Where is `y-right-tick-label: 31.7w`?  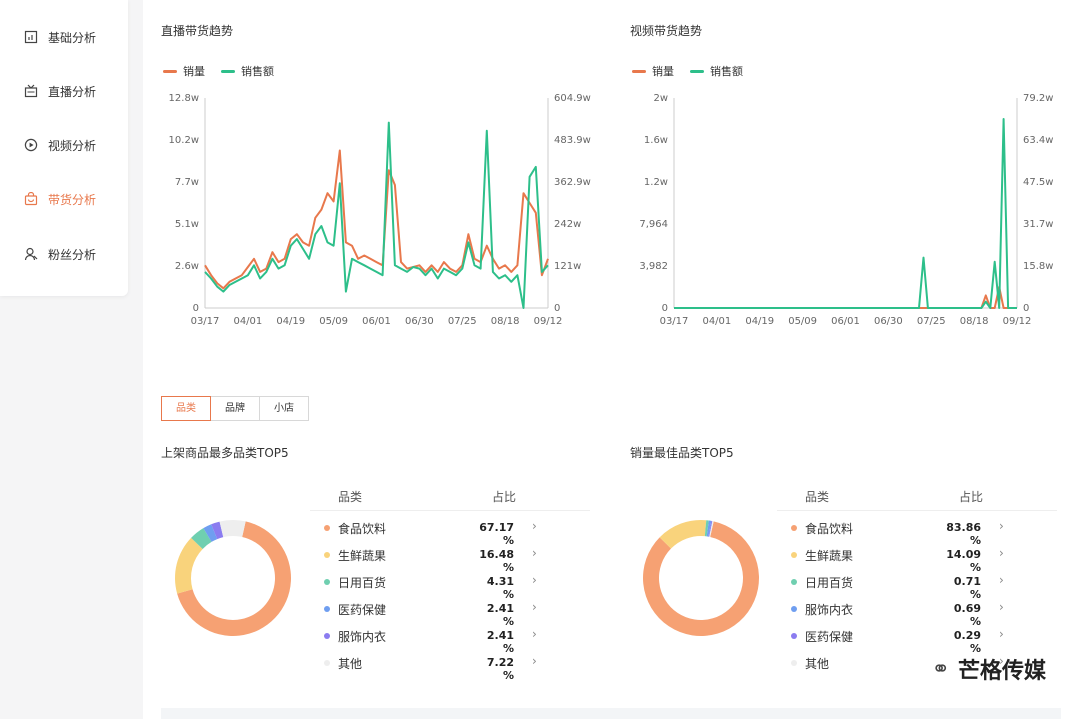
y-right-tick-label: 31.7w is located at coordinates (1038, 224).